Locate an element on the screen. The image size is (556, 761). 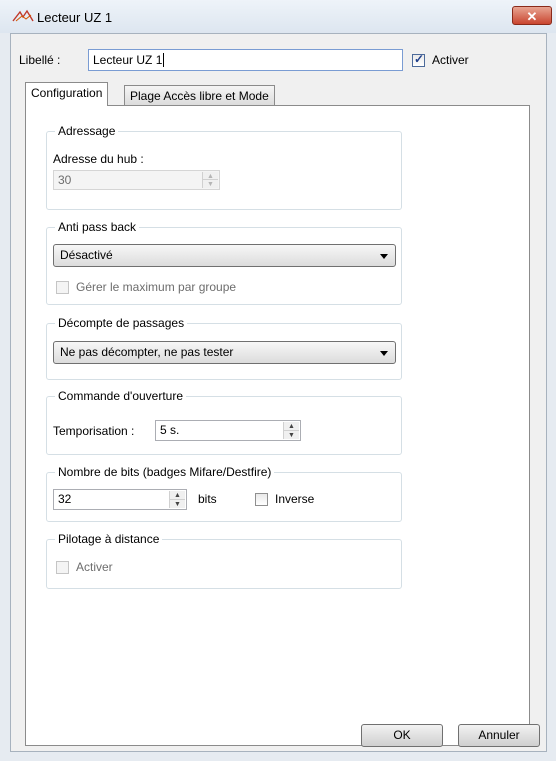
tab-configuration: Configuration is located at coordinates (67, 94).